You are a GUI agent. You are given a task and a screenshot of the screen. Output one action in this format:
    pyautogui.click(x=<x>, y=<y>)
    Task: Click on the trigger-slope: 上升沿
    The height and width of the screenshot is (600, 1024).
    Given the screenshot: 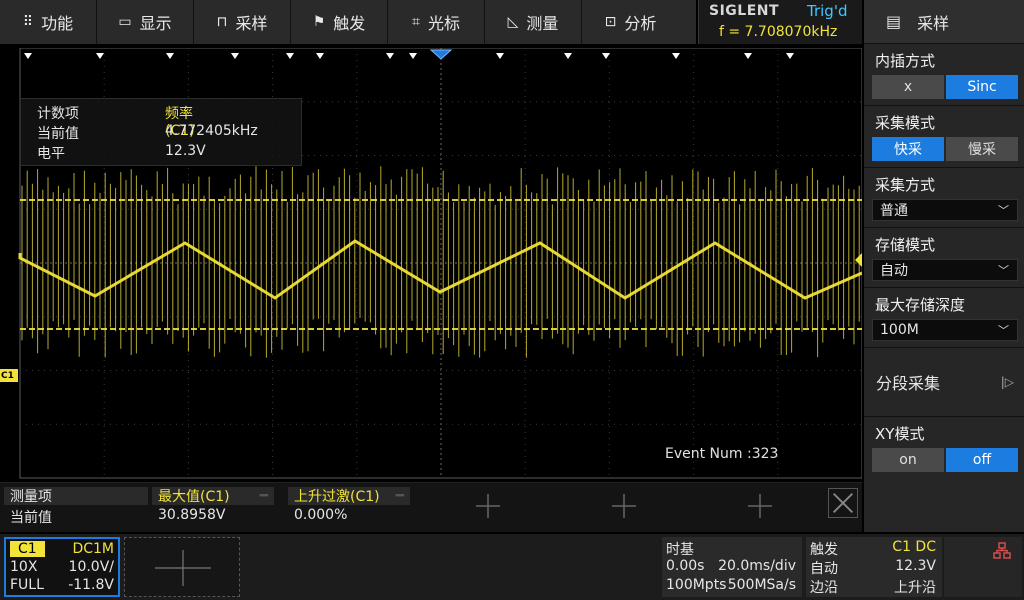 What is the action you would take?
    pyautogui.click(x=915, y=588)
    